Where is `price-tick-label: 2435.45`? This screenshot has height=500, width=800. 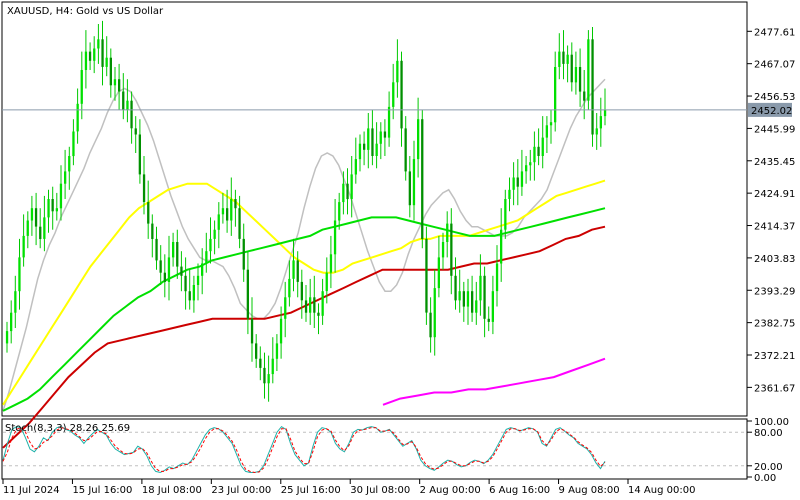 price-tick-label: 2435.45 is located at coordinates (774, 162).